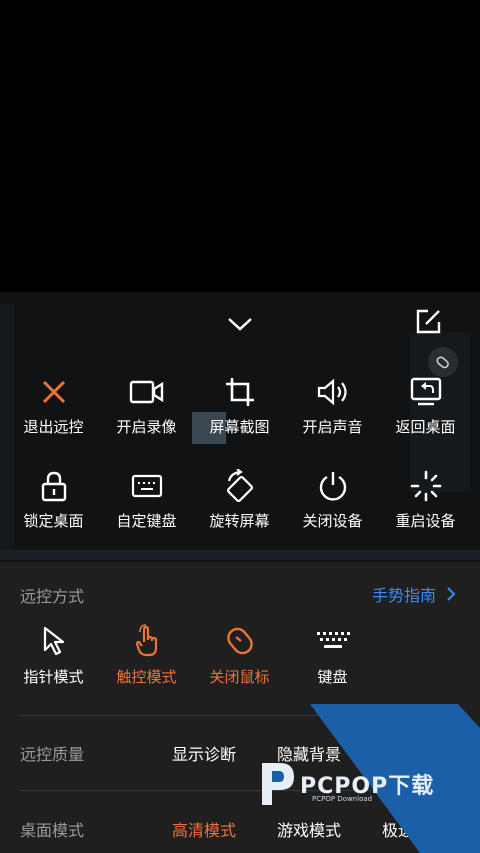 This screenshot has height=853, width=480. I want to click on enable-sound-button: 开启声音, so click(332, 405).